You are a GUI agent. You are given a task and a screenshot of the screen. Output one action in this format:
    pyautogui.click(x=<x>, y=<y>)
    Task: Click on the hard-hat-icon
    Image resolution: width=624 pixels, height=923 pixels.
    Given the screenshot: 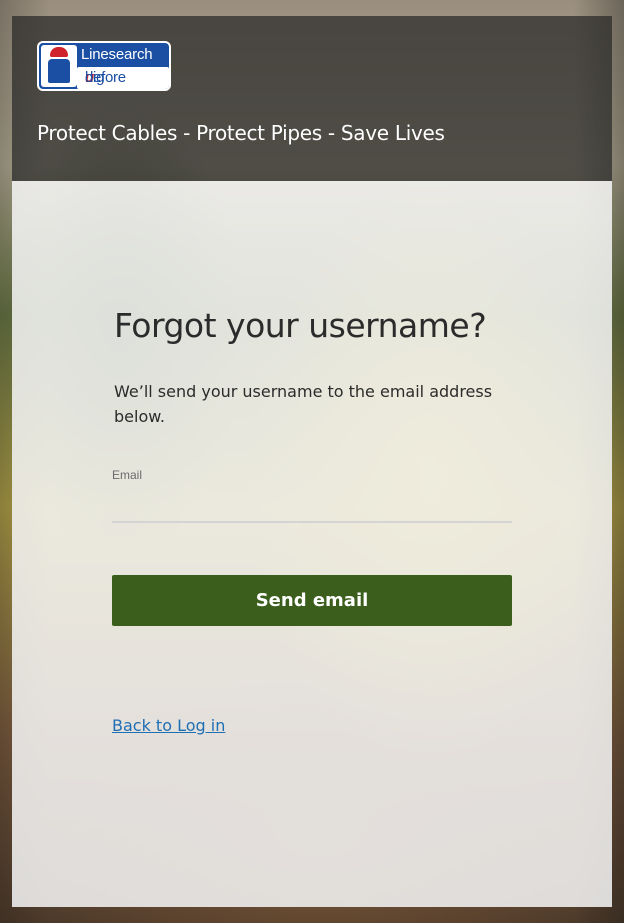 What is the action you would take?
    pyautogui.click(x=59, y=52)
    